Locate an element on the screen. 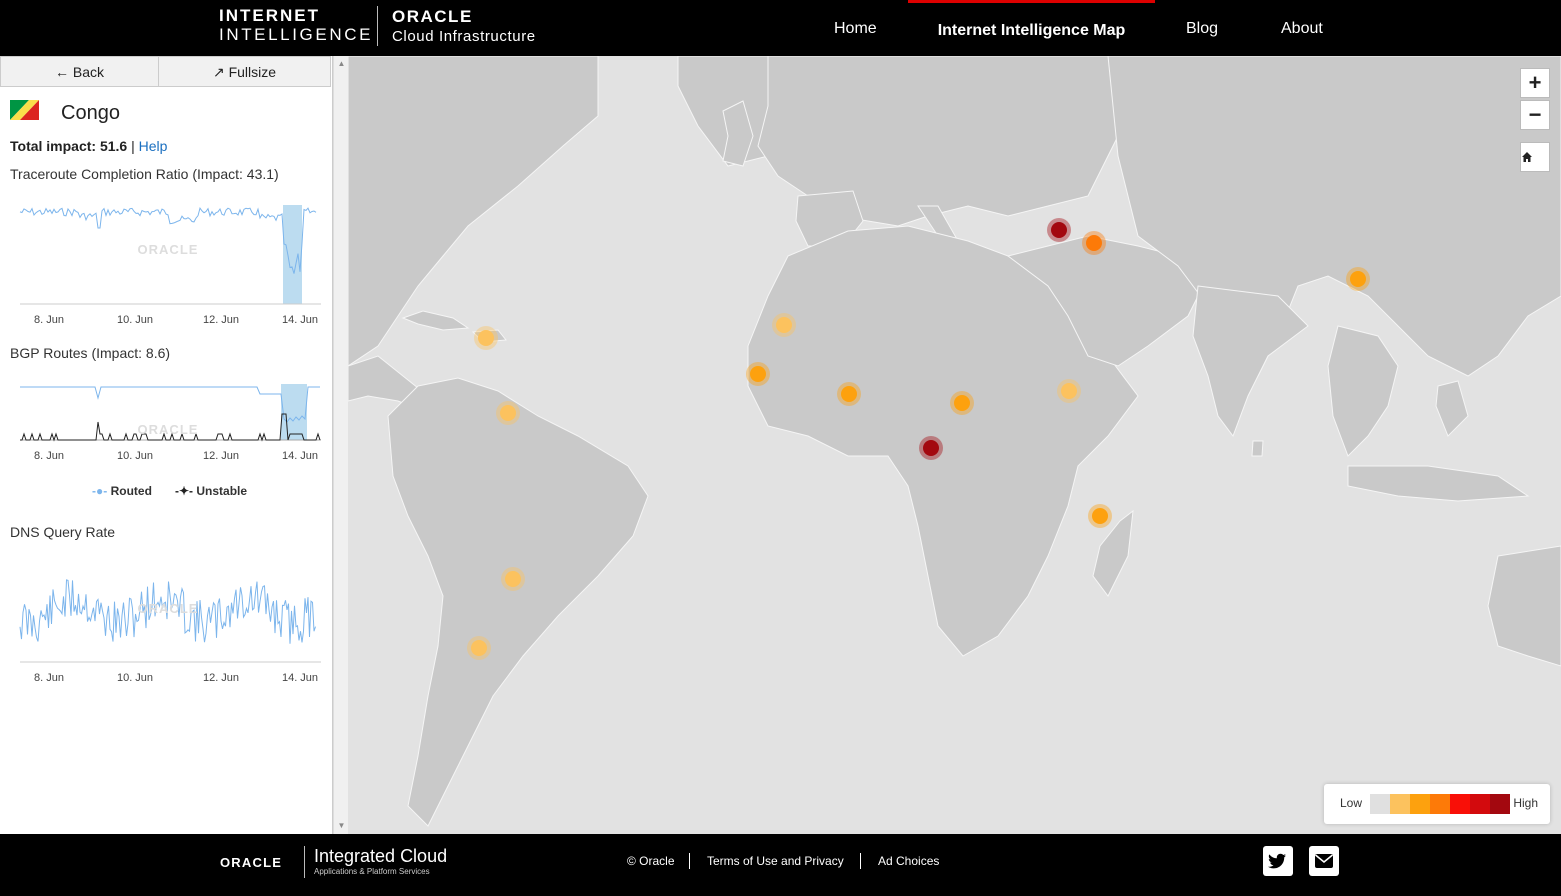 Image resolution: width=1561 pixels, height=896 pixels. traceroute-series-line is located at coordinates (168, 240).